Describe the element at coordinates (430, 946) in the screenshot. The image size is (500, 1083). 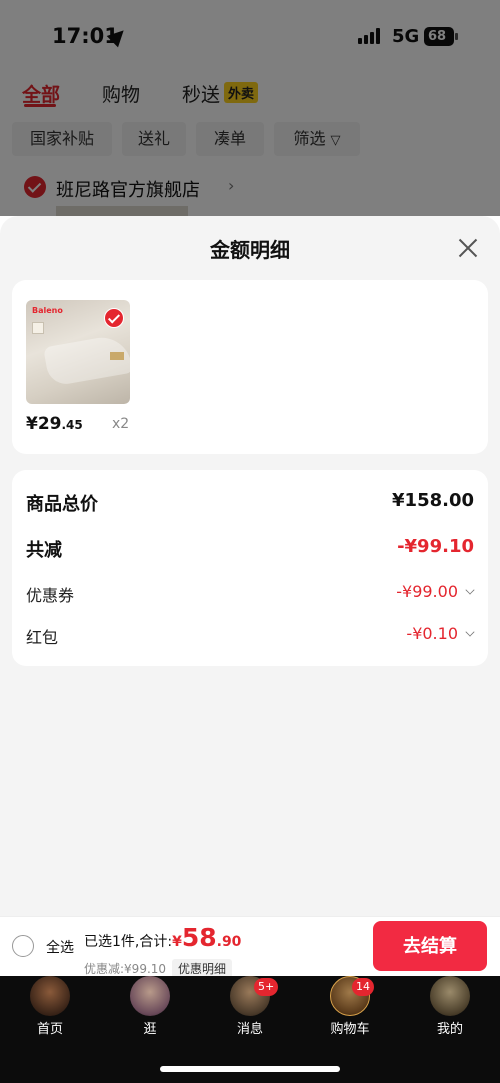
I see `checkout-button: 去结算` at that location.